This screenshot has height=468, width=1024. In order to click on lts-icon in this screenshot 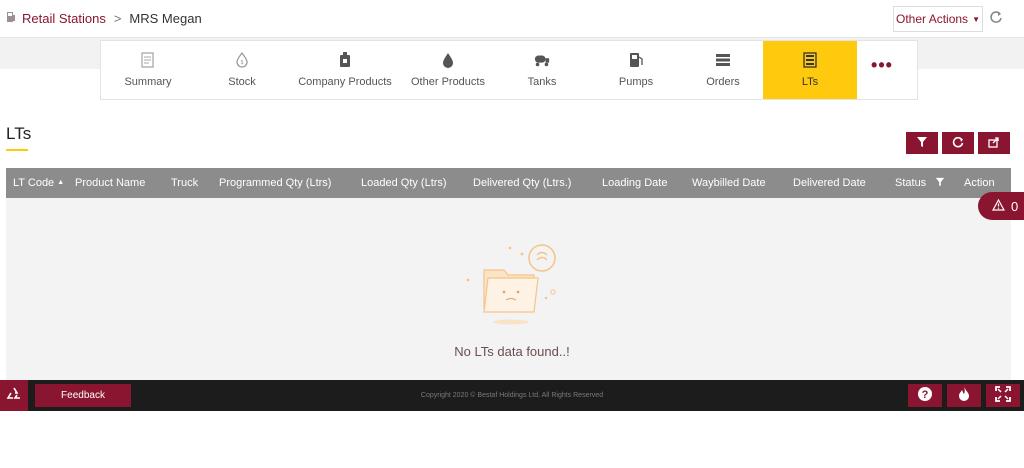, I will do `click(810, 60)`.